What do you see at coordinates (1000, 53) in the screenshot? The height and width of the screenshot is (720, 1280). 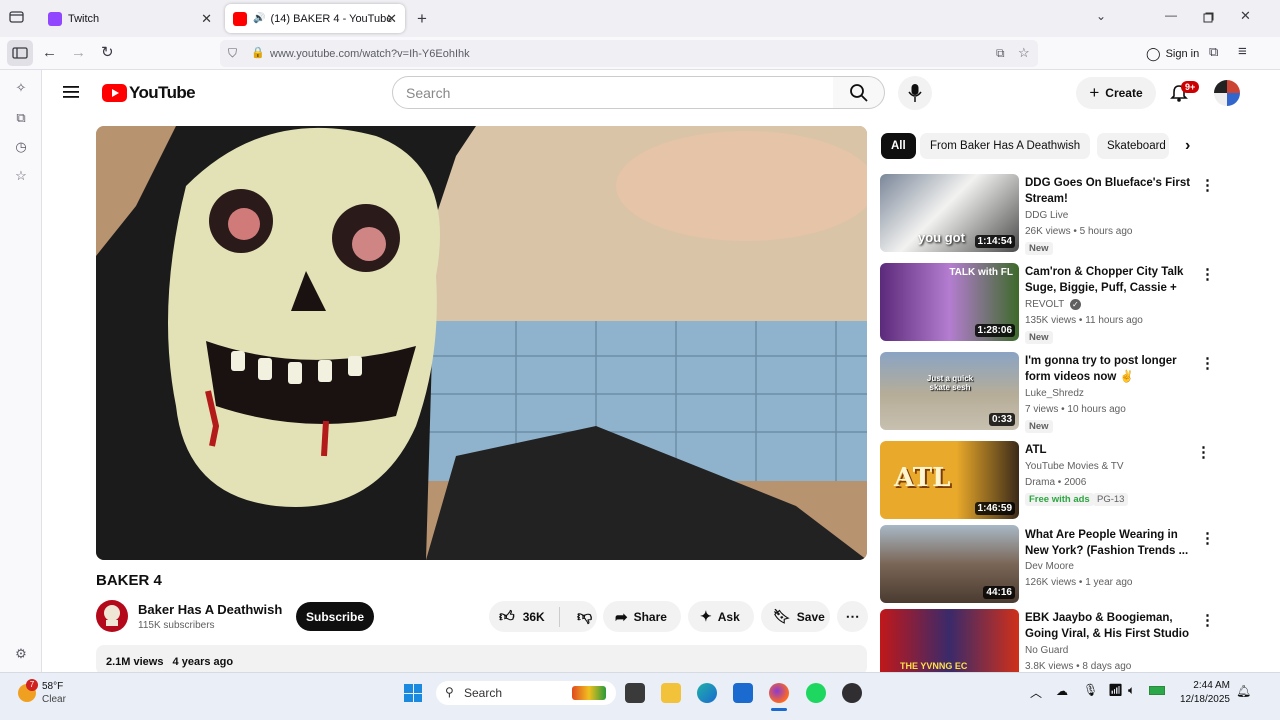 I see `translate-icon: ⧉` at bounding box center [1000, 53].